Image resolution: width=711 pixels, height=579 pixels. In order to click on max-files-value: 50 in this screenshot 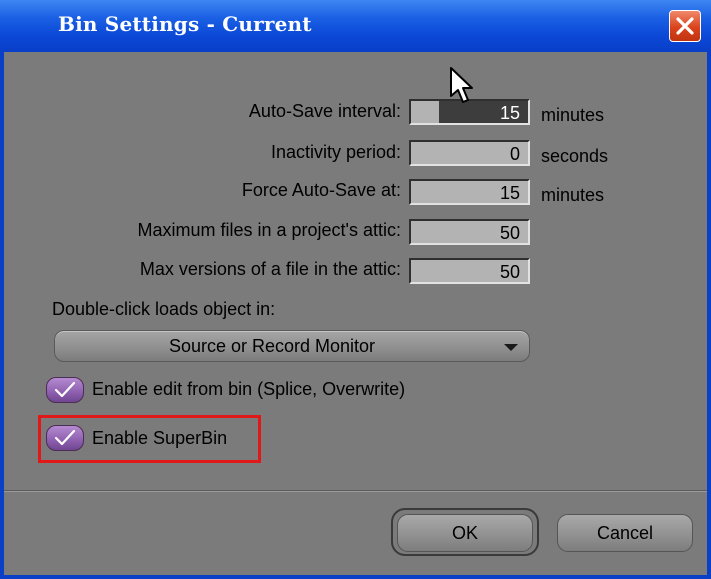, I will do `click(509, 233)`.